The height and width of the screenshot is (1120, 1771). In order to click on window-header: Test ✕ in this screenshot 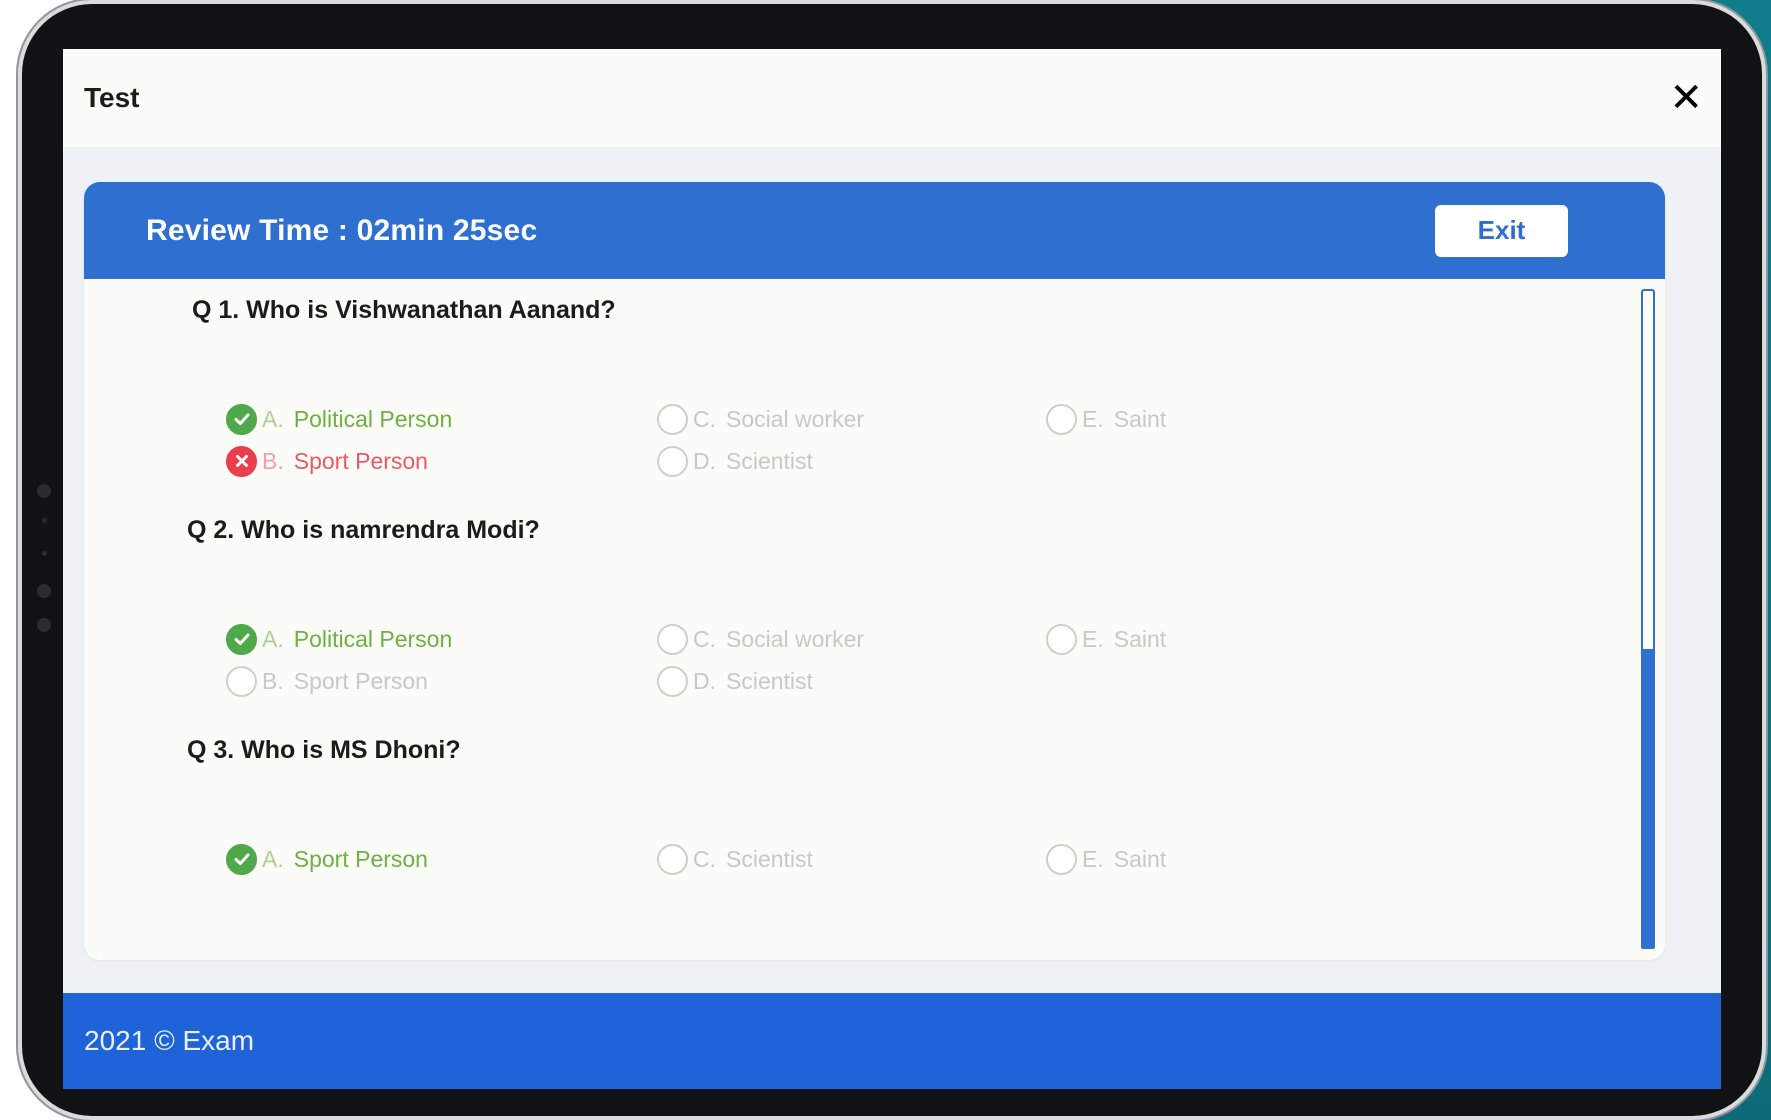, I will do `click(892, 98)`.